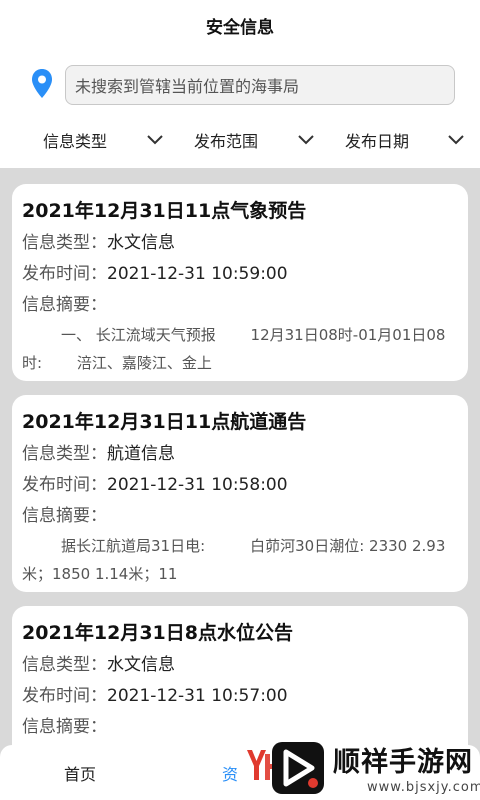 The height and width of the screenshot is (800, 480). Describe the element at coordinates (164, 211) in the screenshot. I see `card-title: 2021年12月31日11点气象预告` at that location.